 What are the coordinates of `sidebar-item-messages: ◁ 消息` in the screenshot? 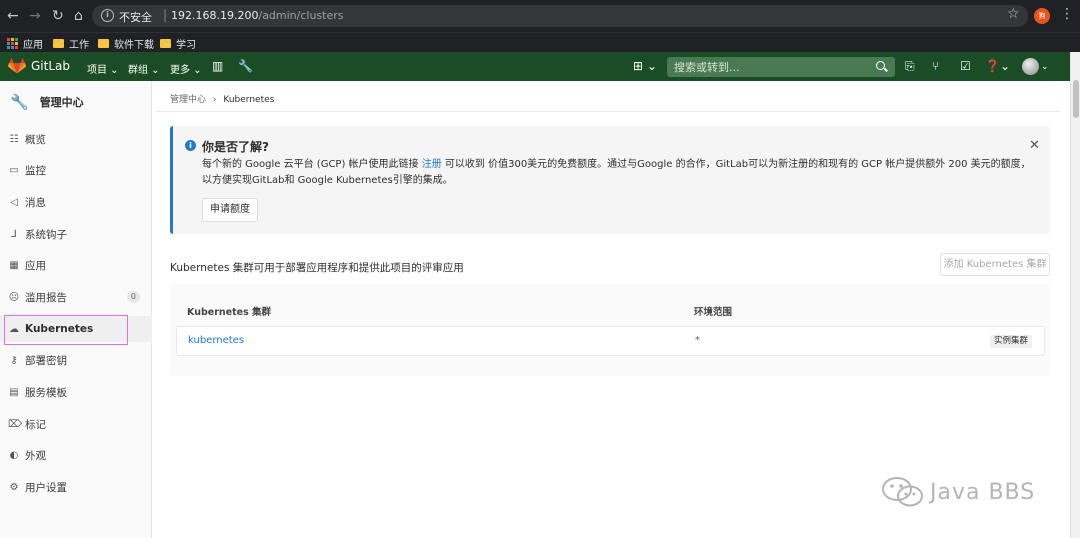 It's located at (76, 202).